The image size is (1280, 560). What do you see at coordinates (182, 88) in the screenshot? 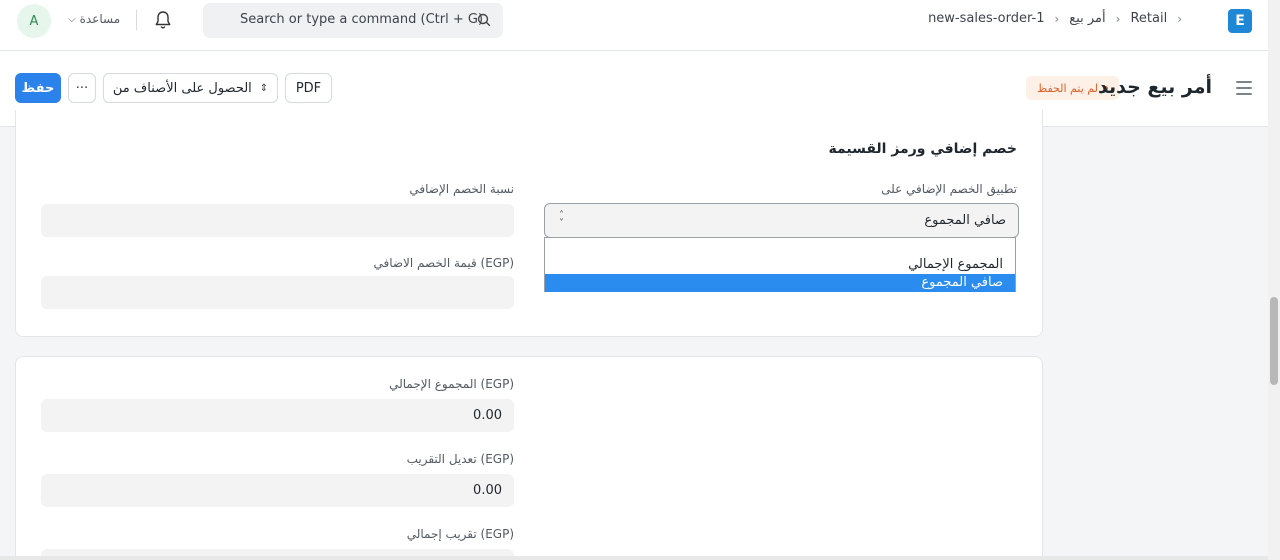
I see `get-items-label: الحصول على الأصناف من` at bounding box center [182, 88].